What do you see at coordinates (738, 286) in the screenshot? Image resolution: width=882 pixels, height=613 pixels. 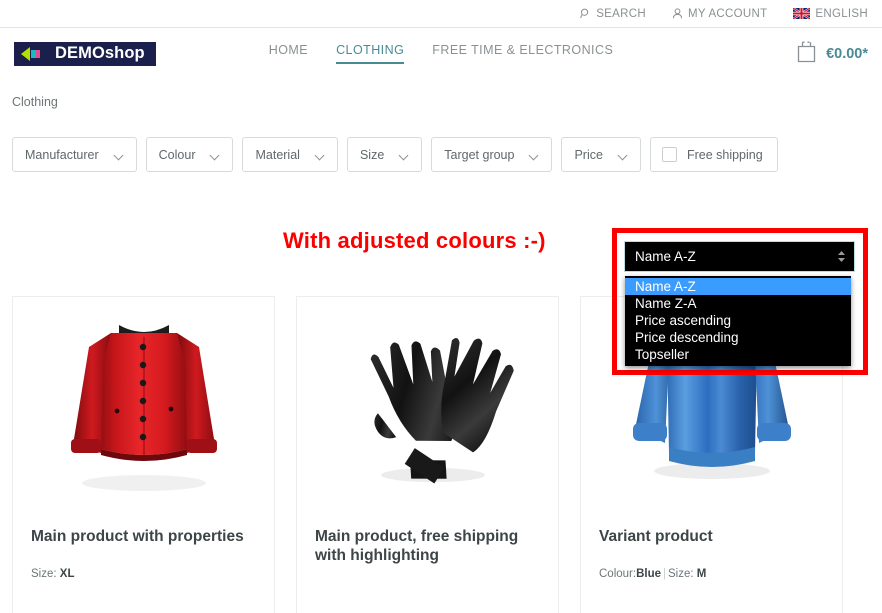 I see `sort-option-name-az: Name A-Z` at bounding box center [738, 286].